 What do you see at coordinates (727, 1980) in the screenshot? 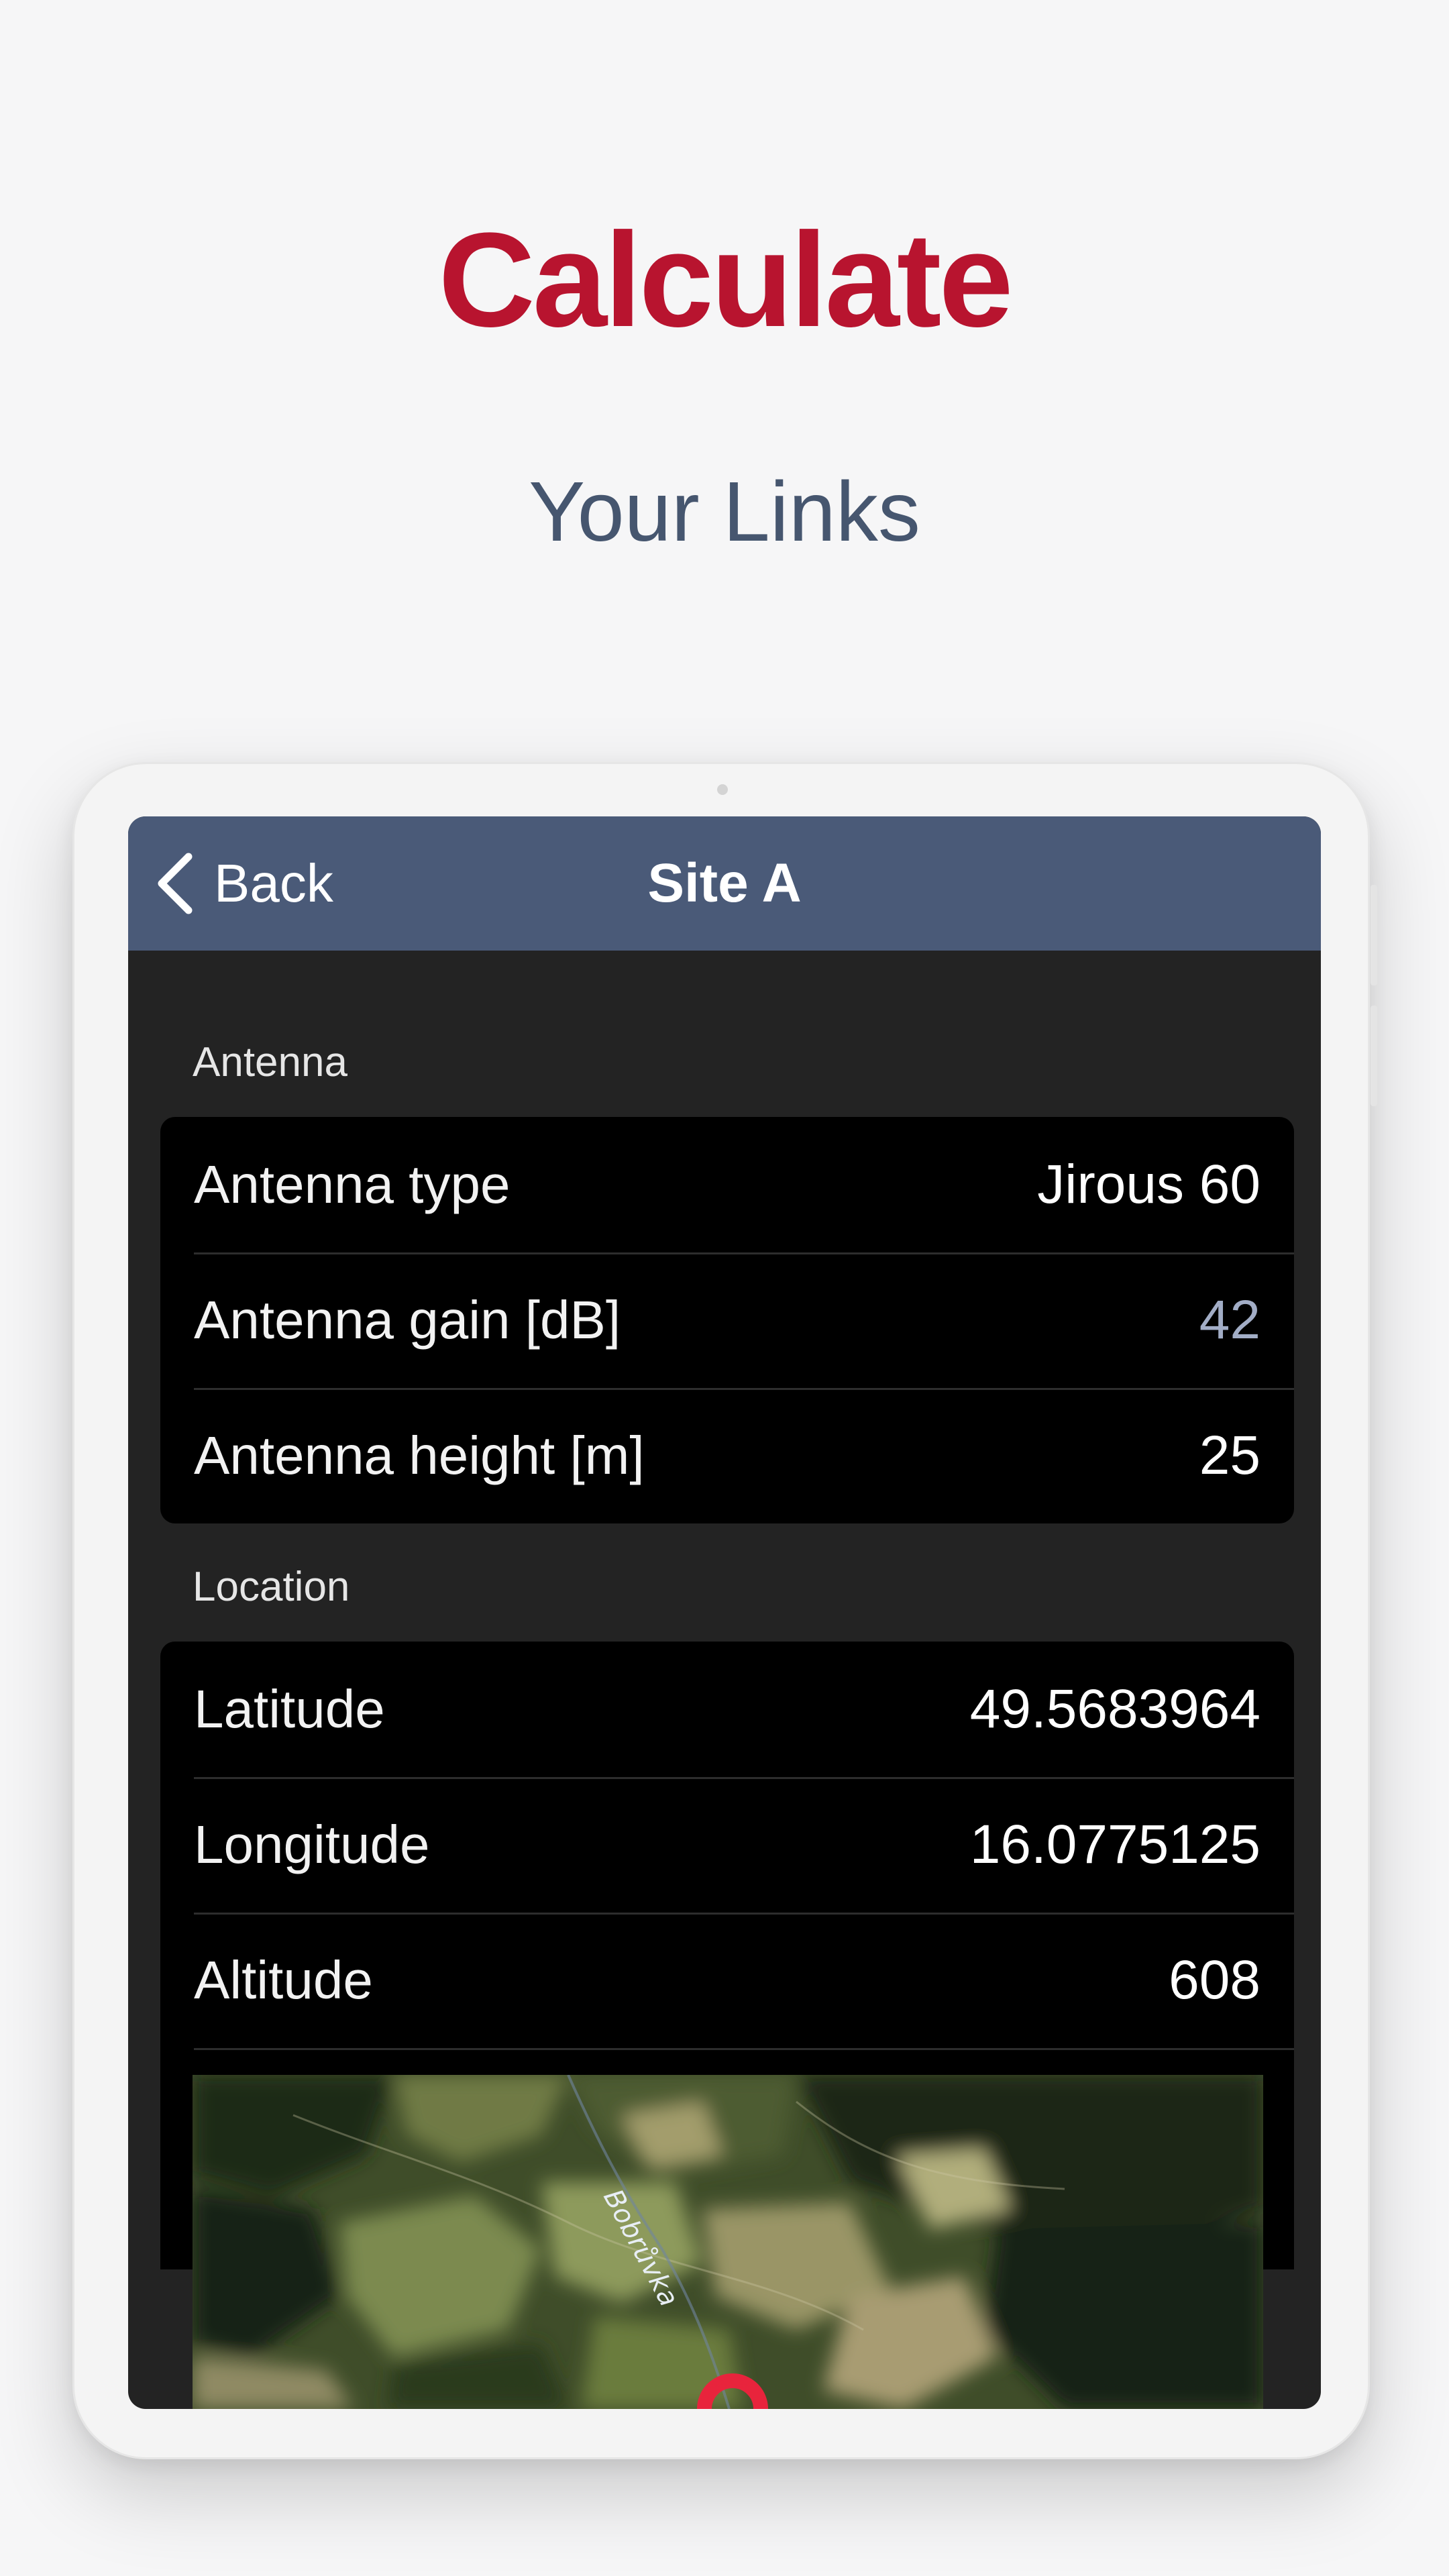
I see `altitude-row: Altitude 608` at bounding box center [727, 1980].